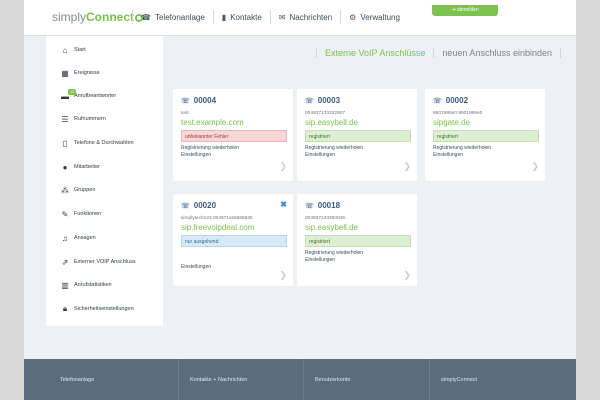 The height and width of the screenshot is (400, 600). Describe the element at coordinates (104, 50) in the screenshot. I see `sidebar-item-start: ⌂ Start` at that location.